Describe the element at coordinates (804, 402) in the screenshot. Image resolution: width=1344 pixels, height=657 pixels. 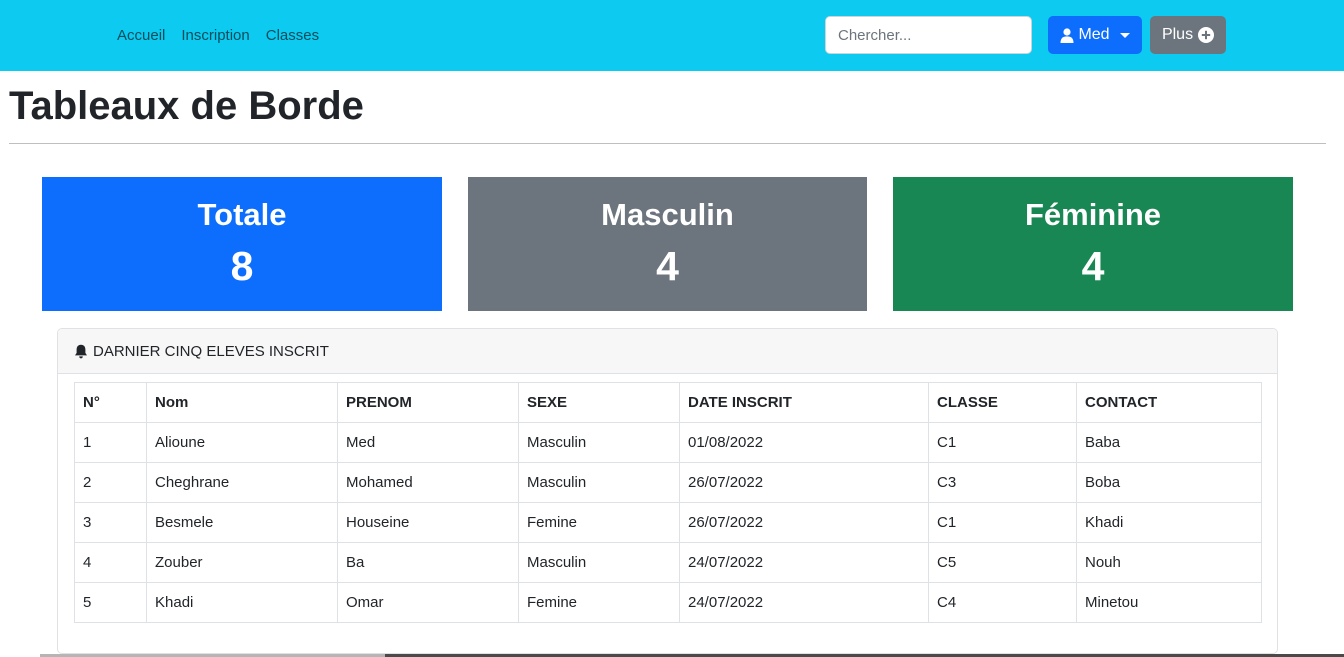
I see `column-header-date-inscrit: DATE INSCRIT` at that location.